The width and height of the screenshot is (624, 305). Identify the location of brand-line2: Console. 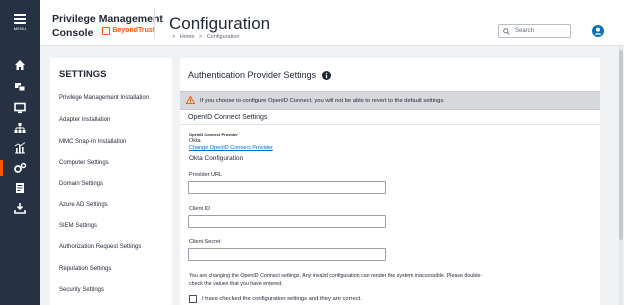
(73, 33).